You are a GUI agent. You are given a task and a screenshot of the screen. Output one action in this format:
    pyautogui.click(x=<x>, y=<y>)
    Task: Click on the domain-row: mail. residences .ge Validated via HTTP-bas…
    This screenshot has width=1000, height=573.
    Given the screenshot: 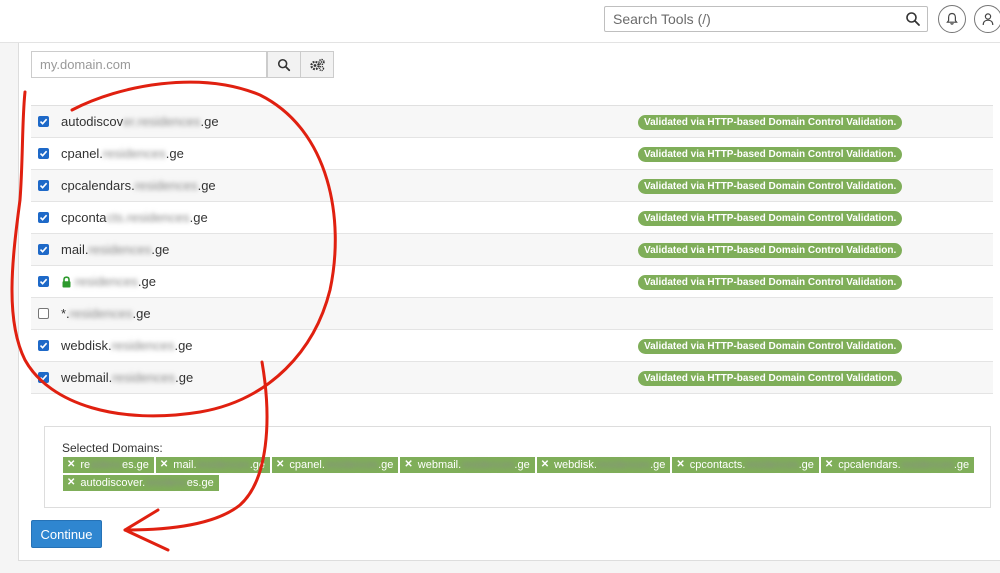 What is the action you would take?
    pyautogui.click(x=512, y=250)
    